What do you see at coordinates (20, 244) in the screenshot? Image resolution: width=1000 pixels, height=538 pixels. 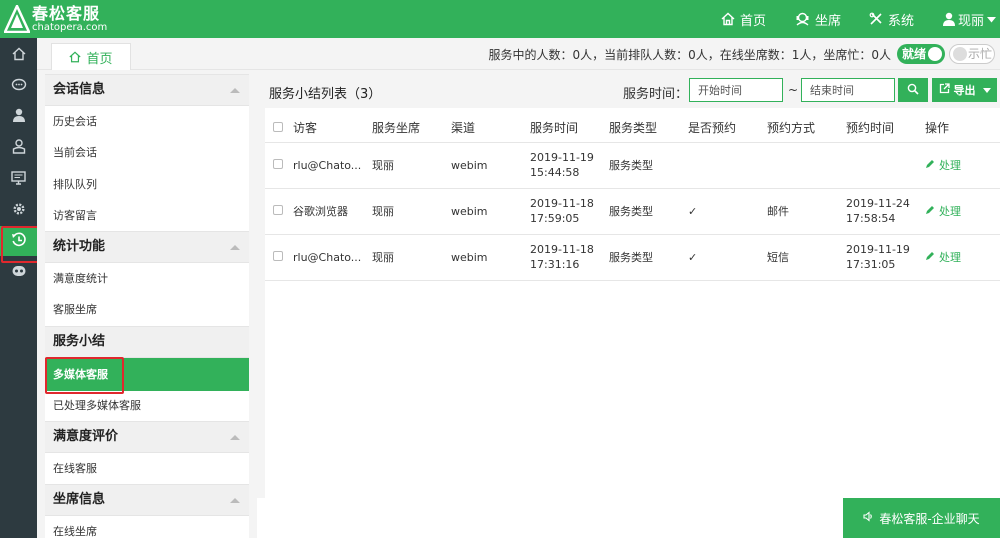 I see `highlight-box-summary-icon` at bounding box center [20, 244].